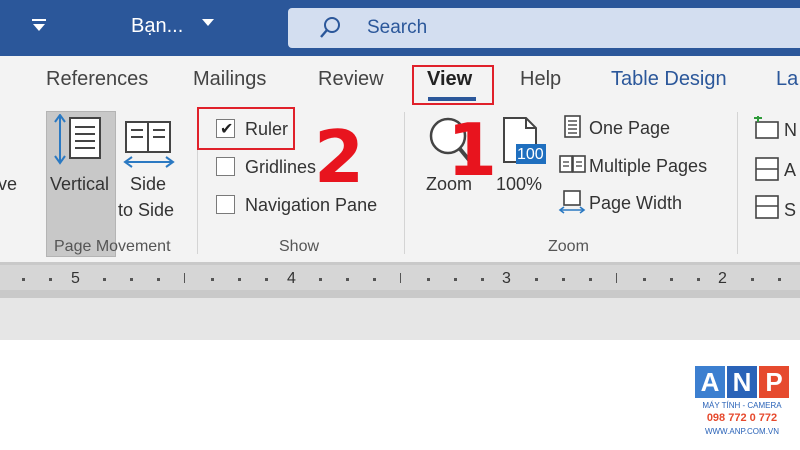 This screenshot has height=450, width=800. Describe the element at coordinates (742, 431) in the screenshot. I see `logo-website: WWW.ANP.COM.VN` at that location.